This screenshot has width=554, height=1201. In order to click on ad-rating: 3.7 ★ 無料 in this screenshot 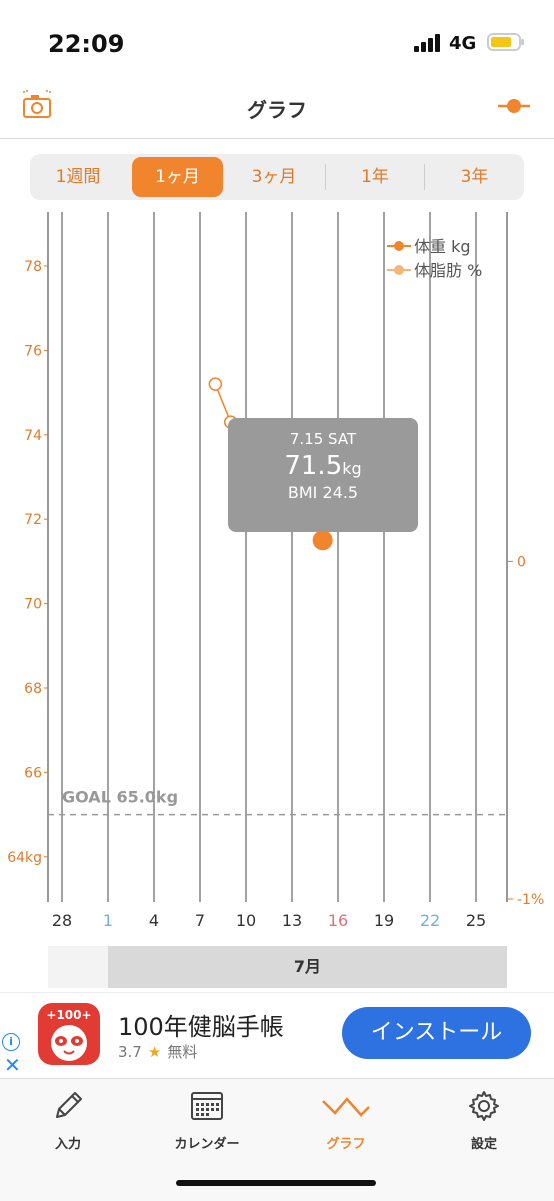, I will do `click(158, 1052)`.